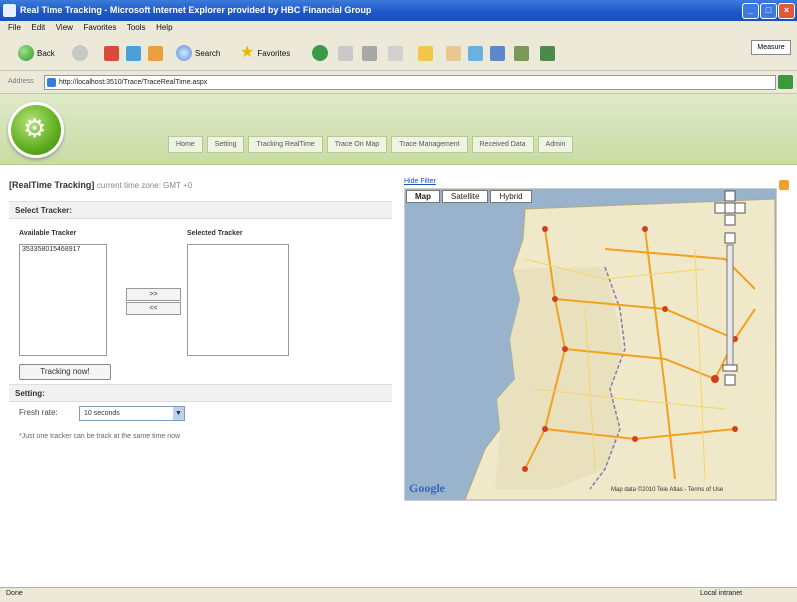  What do you see at coordinates (63, 300) in the screenshot?
I see `available-tracker-list: 353358015468917` at bounding box center [63, 300].